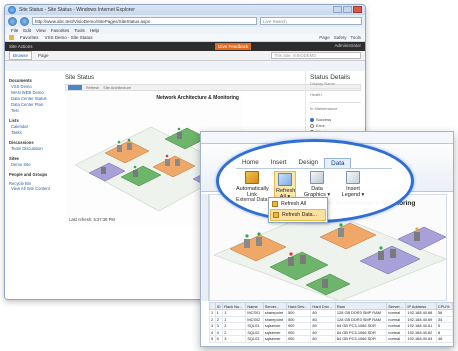 The height and width of the screenshot is (351, 458). I want to click on menu-tools: Tools, so click(79, 30).